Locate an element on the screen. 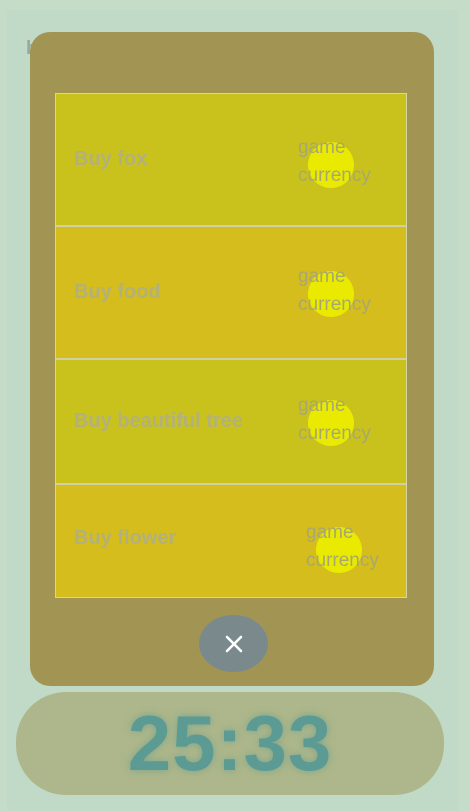 The width and height of the screenshot is (469, 811). shop-item-label: Buy beautiful tree is located at coordinates (158, 421).